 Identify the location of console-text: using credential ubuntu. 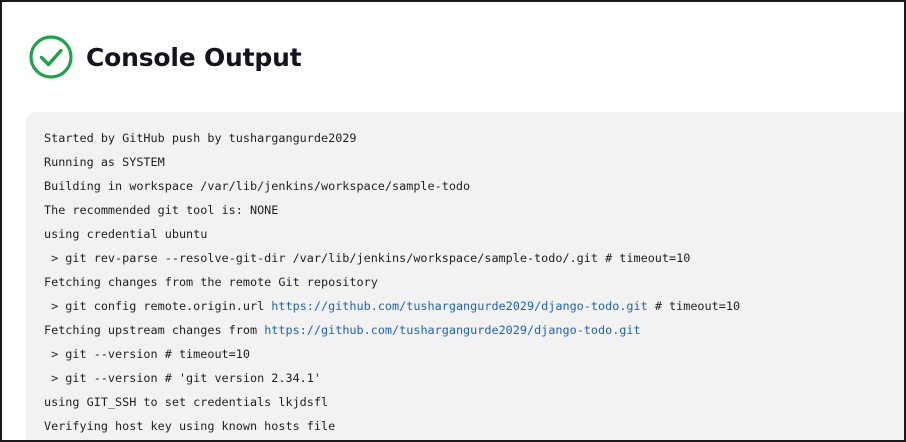
(126, 234).